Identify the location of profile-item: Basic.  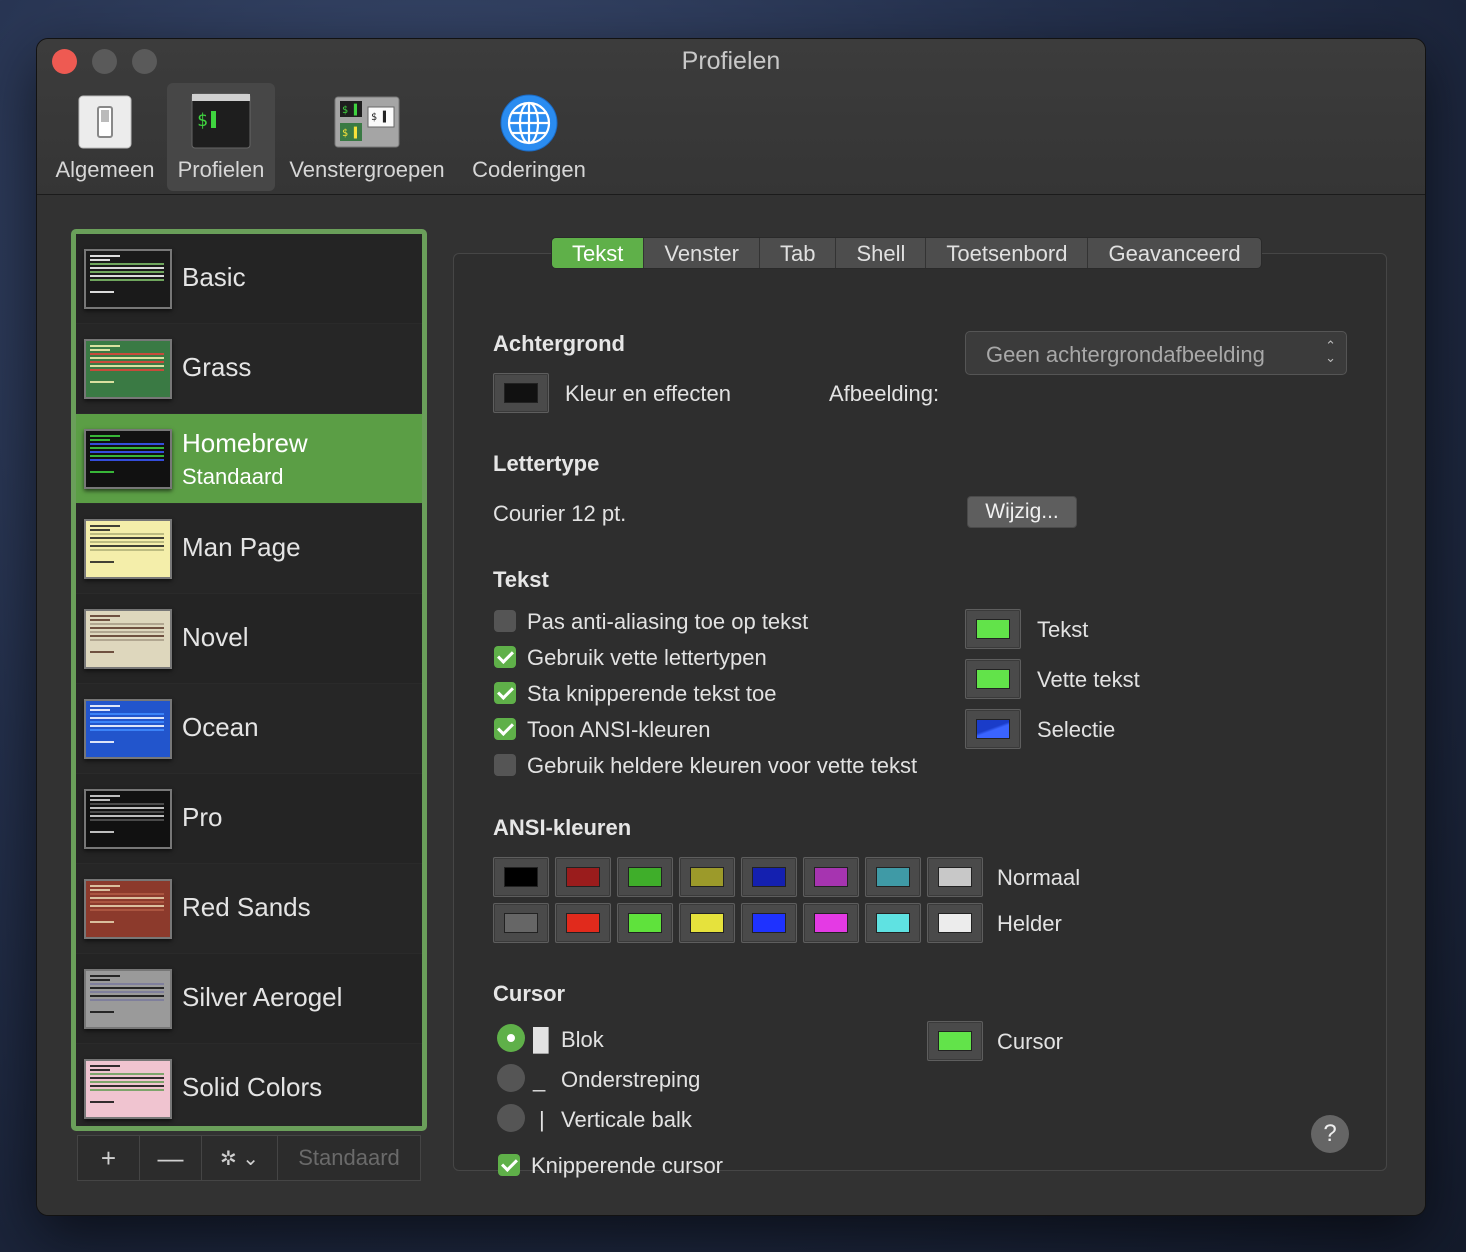
(249, 279).